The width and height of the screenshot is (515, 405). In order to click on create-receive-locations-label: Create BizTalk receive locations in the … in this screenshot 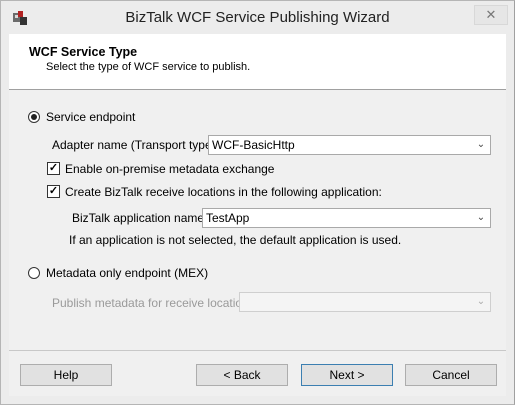, I will do `click(223, 192)`.